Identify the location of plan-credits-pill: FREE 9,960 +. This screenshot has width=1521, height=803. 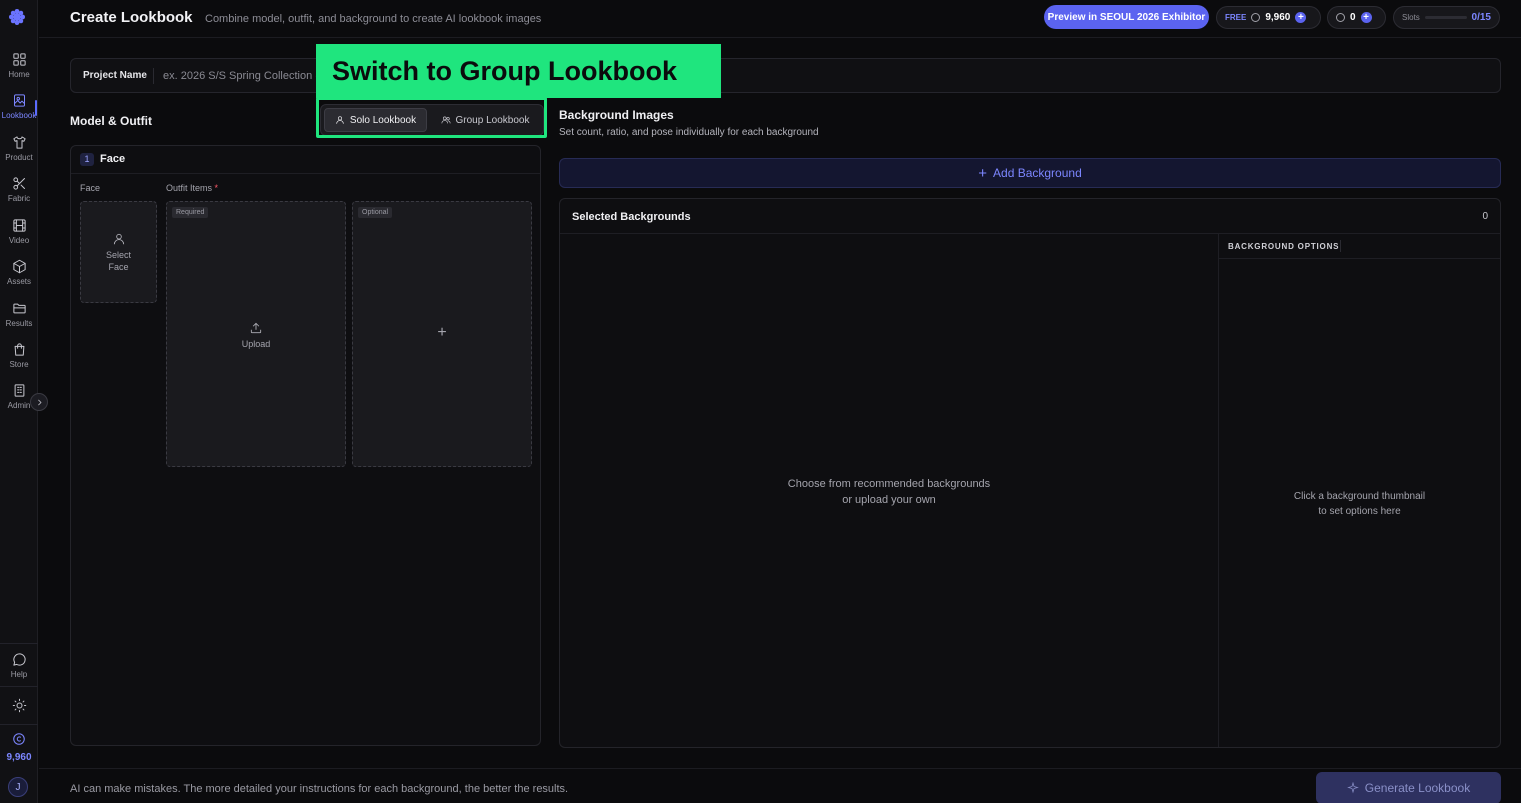
(1268, 17).